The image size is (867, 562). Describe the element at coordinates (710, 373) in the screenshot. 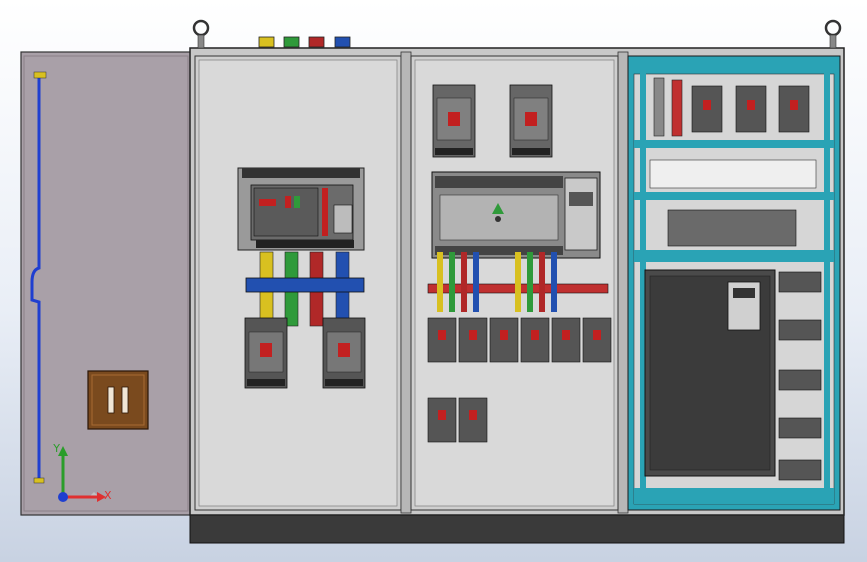

I see `variable-frequency-drive` at that location.